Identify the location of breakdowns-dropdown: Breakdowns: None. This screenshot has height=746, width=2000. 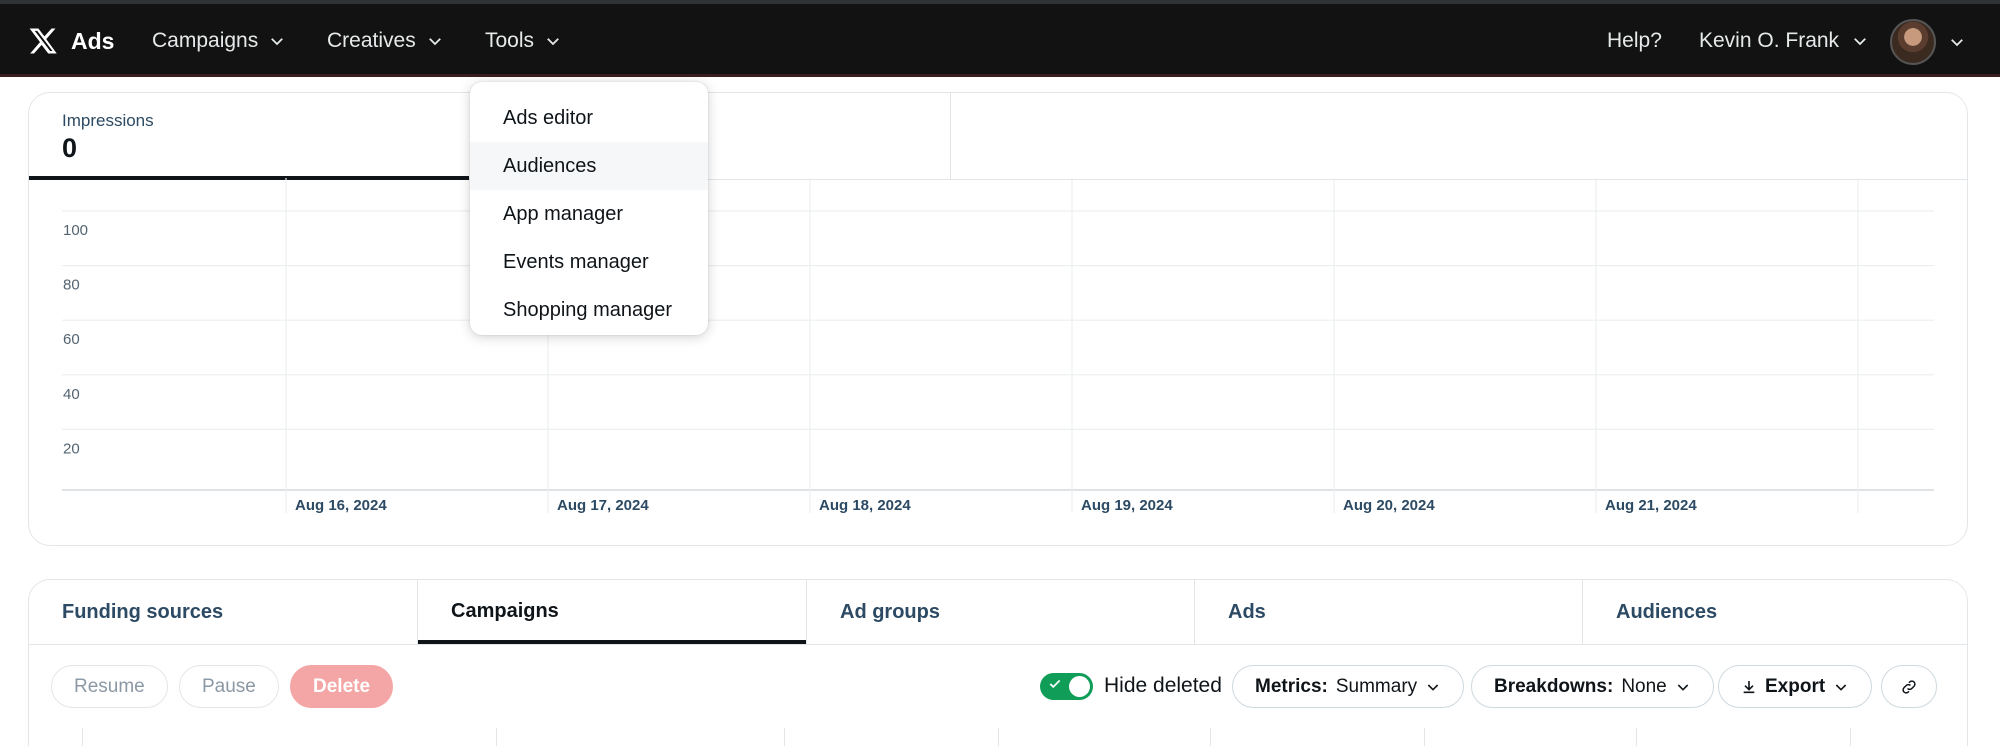
(1592, 686).